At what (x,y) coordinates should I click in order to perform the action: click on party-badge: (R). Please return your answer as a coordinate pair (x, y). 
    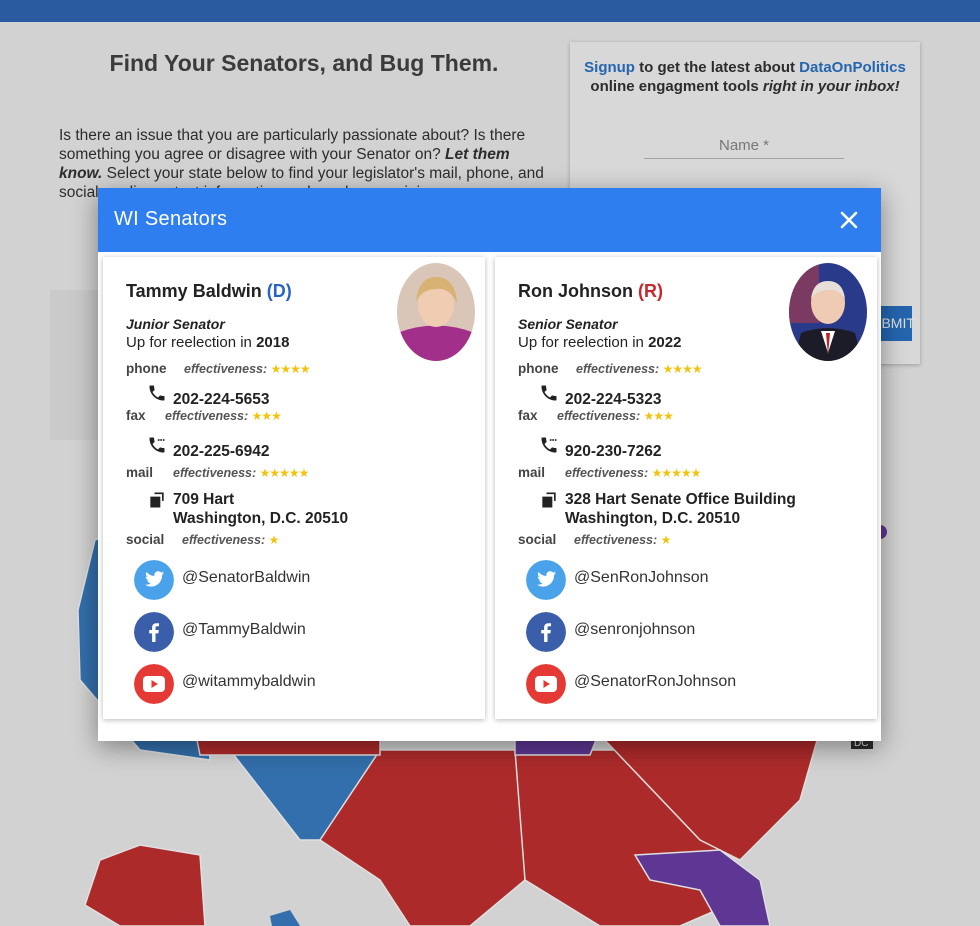
    Looking at the image, I should click on (651, 291).